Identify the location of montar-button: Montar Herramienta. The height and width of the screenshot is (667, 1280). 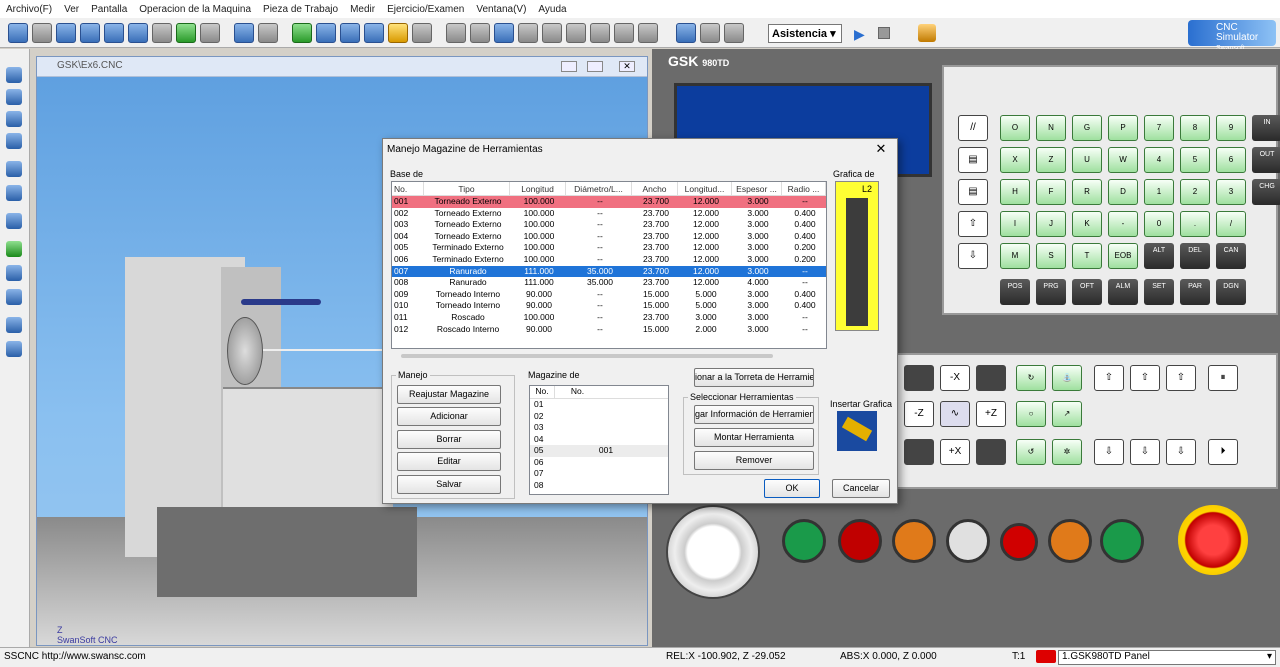
(754, 437).